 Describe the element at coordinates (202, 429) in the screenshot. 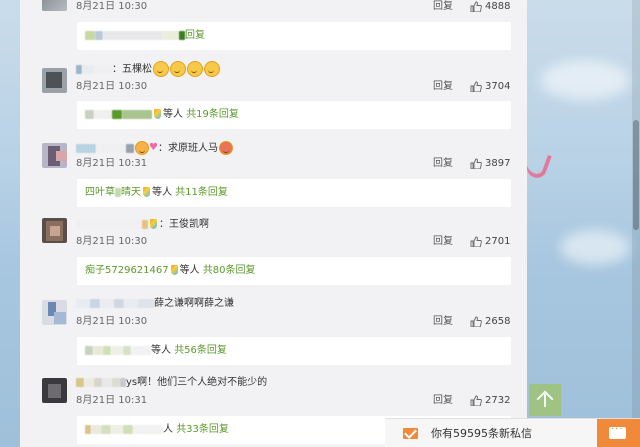

I see `reply-count-link: 共33条回复` at that location.